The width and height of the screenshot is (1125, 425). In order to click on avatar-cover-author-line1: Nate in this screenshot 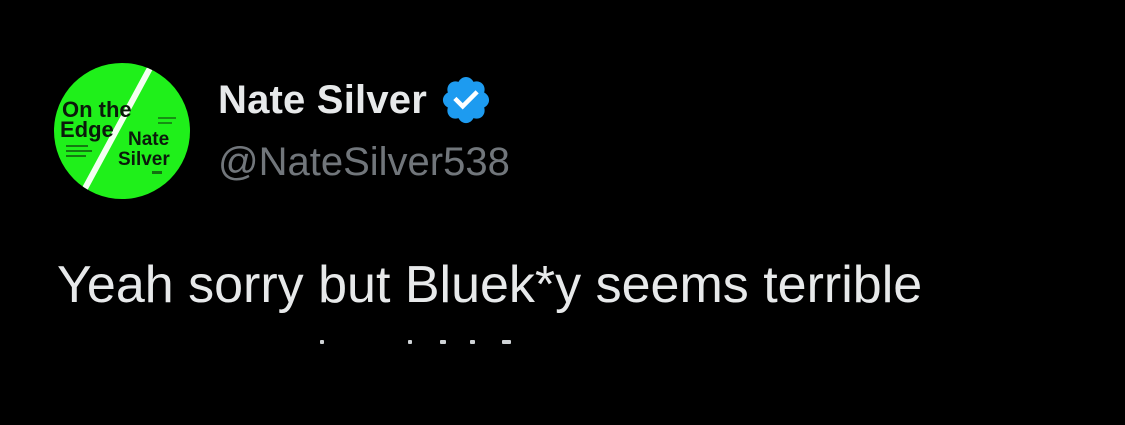, I will do `click(148, 139)`.